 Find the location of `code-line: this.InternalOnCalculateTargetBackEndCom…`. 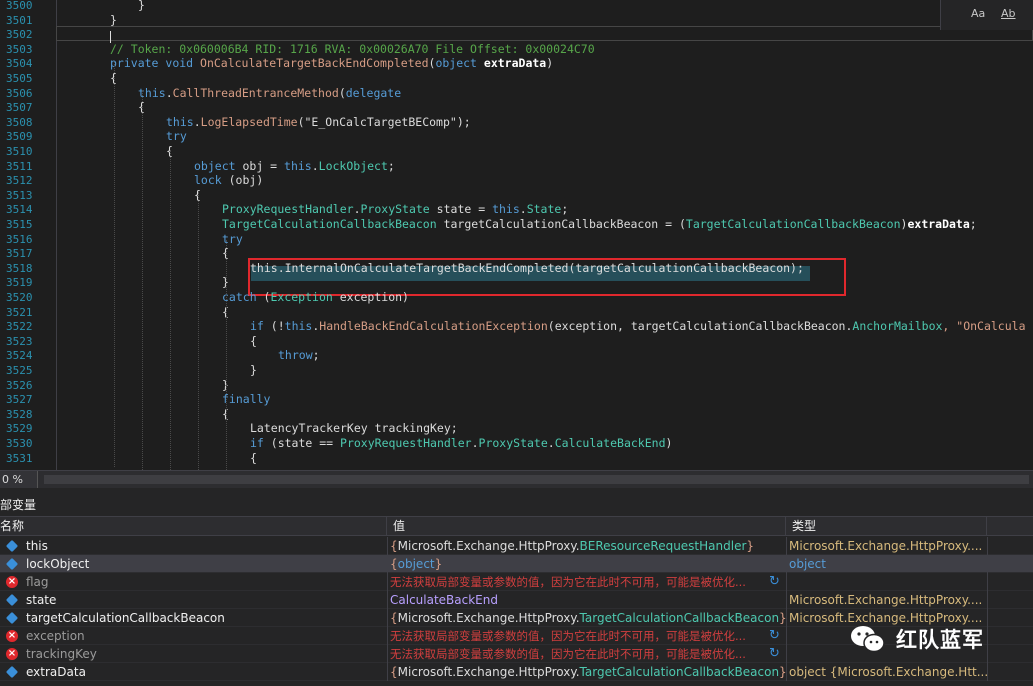

code-line: this.InternalOnCalculateTargetBackEndCom… is located at coordinates (527, 268).